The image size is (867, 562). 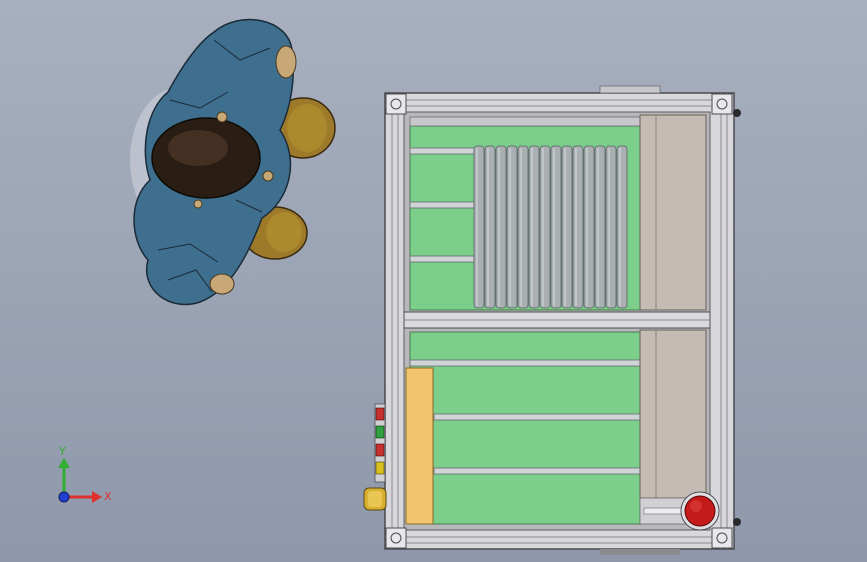 What do you see at coordinates (558, 427) in the screenshot?
I see `lower-bay` at bounding box center [558, 427].